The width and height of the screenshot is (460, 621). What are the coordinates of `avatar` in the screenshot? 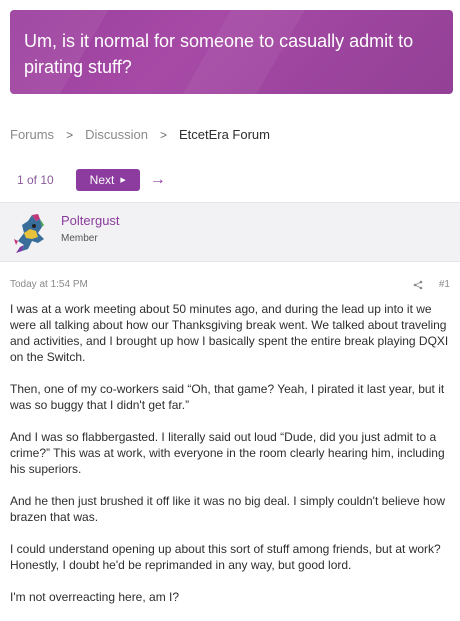 It's located at (30, 233).